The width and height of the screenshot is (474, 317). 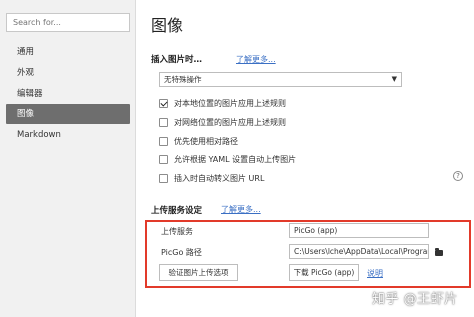 What do you see at coordinates (163, 178) in the screenshot?
I see `checkbox-escape-url` at bounding box center [163, 178].